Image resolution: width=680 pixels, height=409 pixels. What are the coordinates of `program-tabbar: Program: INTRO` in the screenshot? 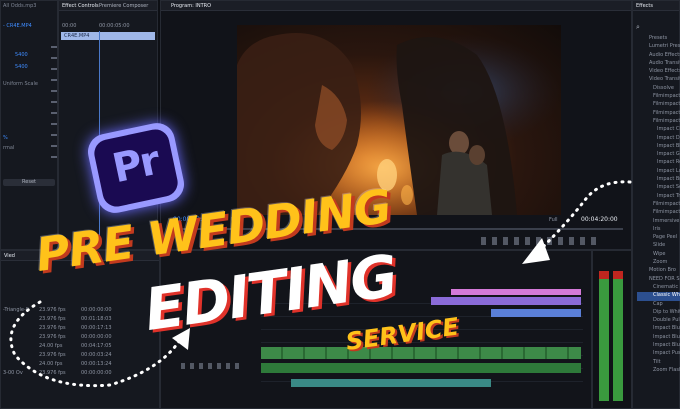 It's located at (396, 6).